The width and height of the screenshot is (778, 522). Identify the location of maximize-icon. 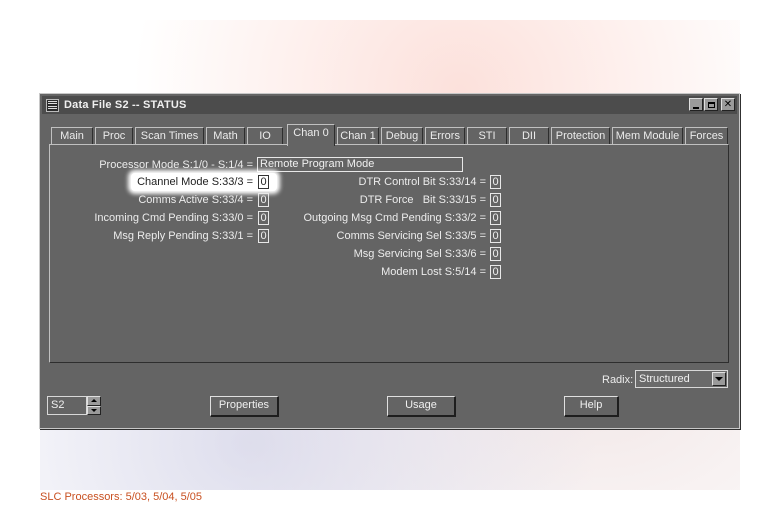
(711, 104).